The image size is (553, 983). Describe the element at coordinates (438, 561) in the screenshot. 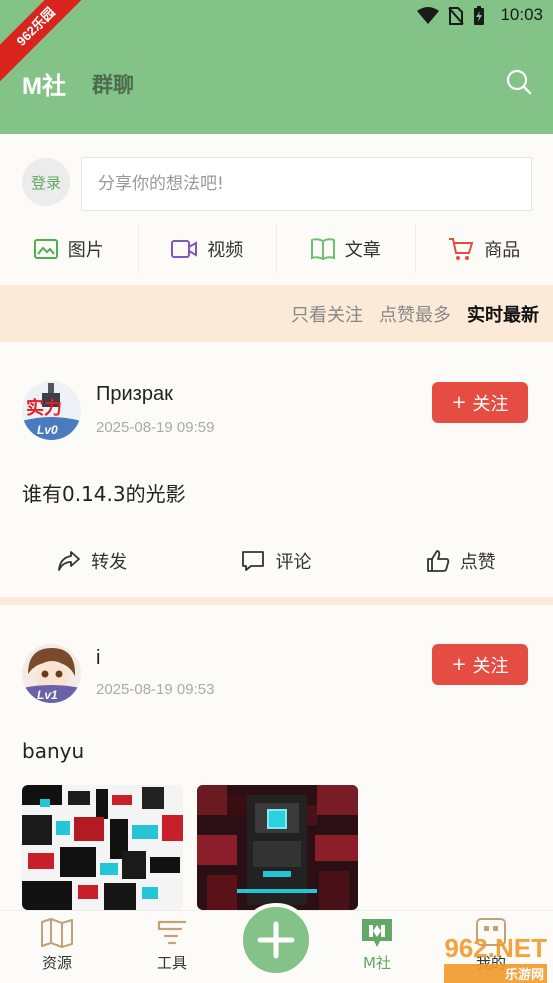

I see `thumbs-up-icon` at that location.